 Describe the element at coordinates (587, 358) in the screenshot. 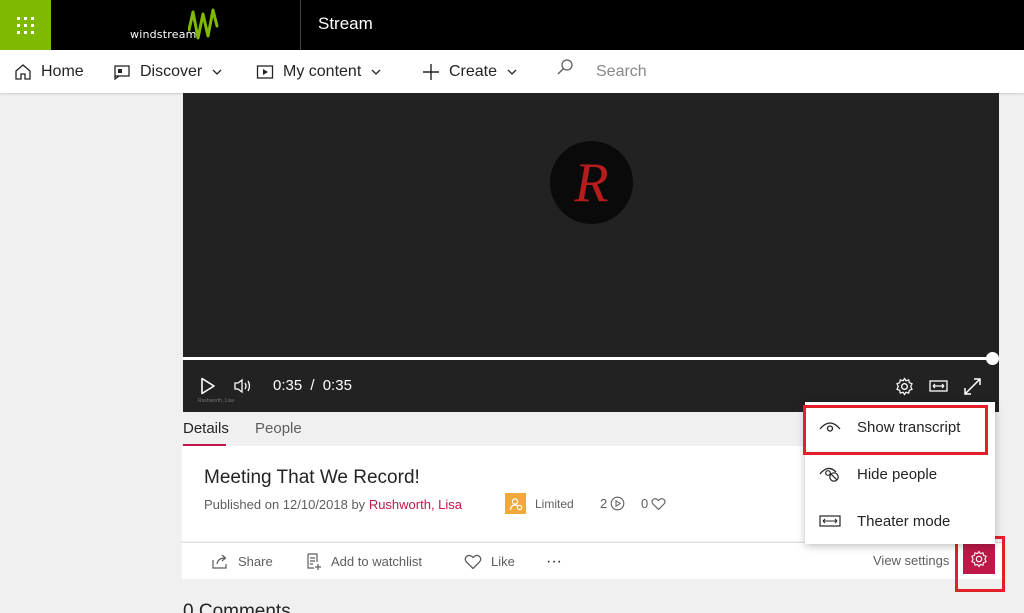

I see `progress-bar` at that location.